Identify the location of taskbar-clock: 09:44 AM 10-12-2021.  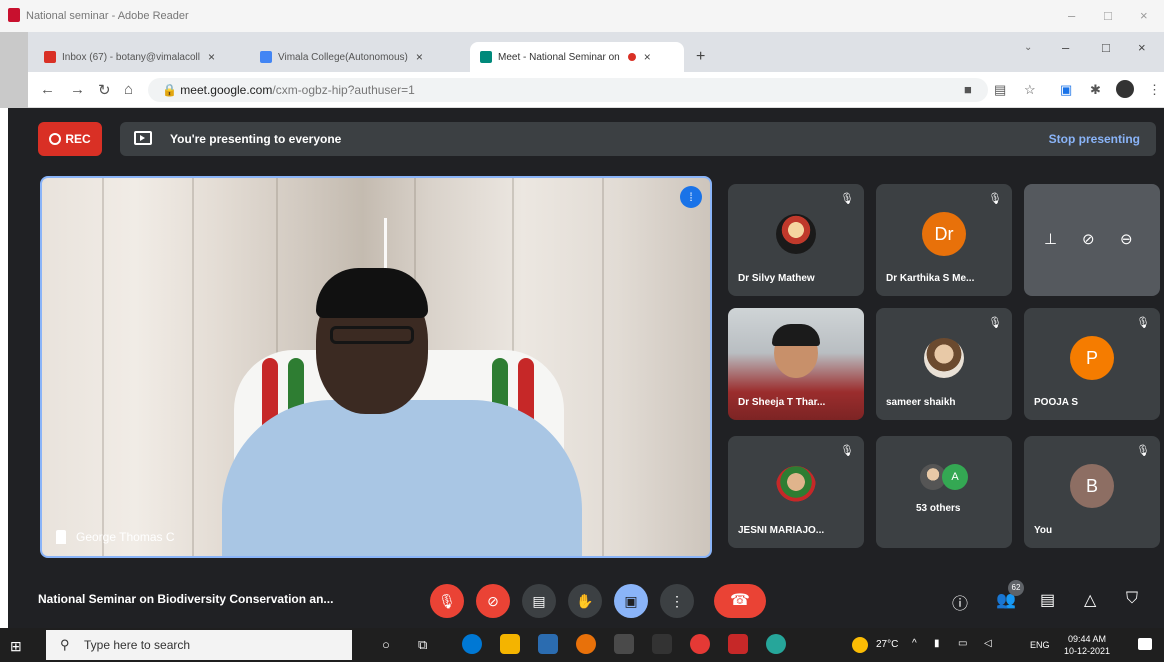
(1087, 645).